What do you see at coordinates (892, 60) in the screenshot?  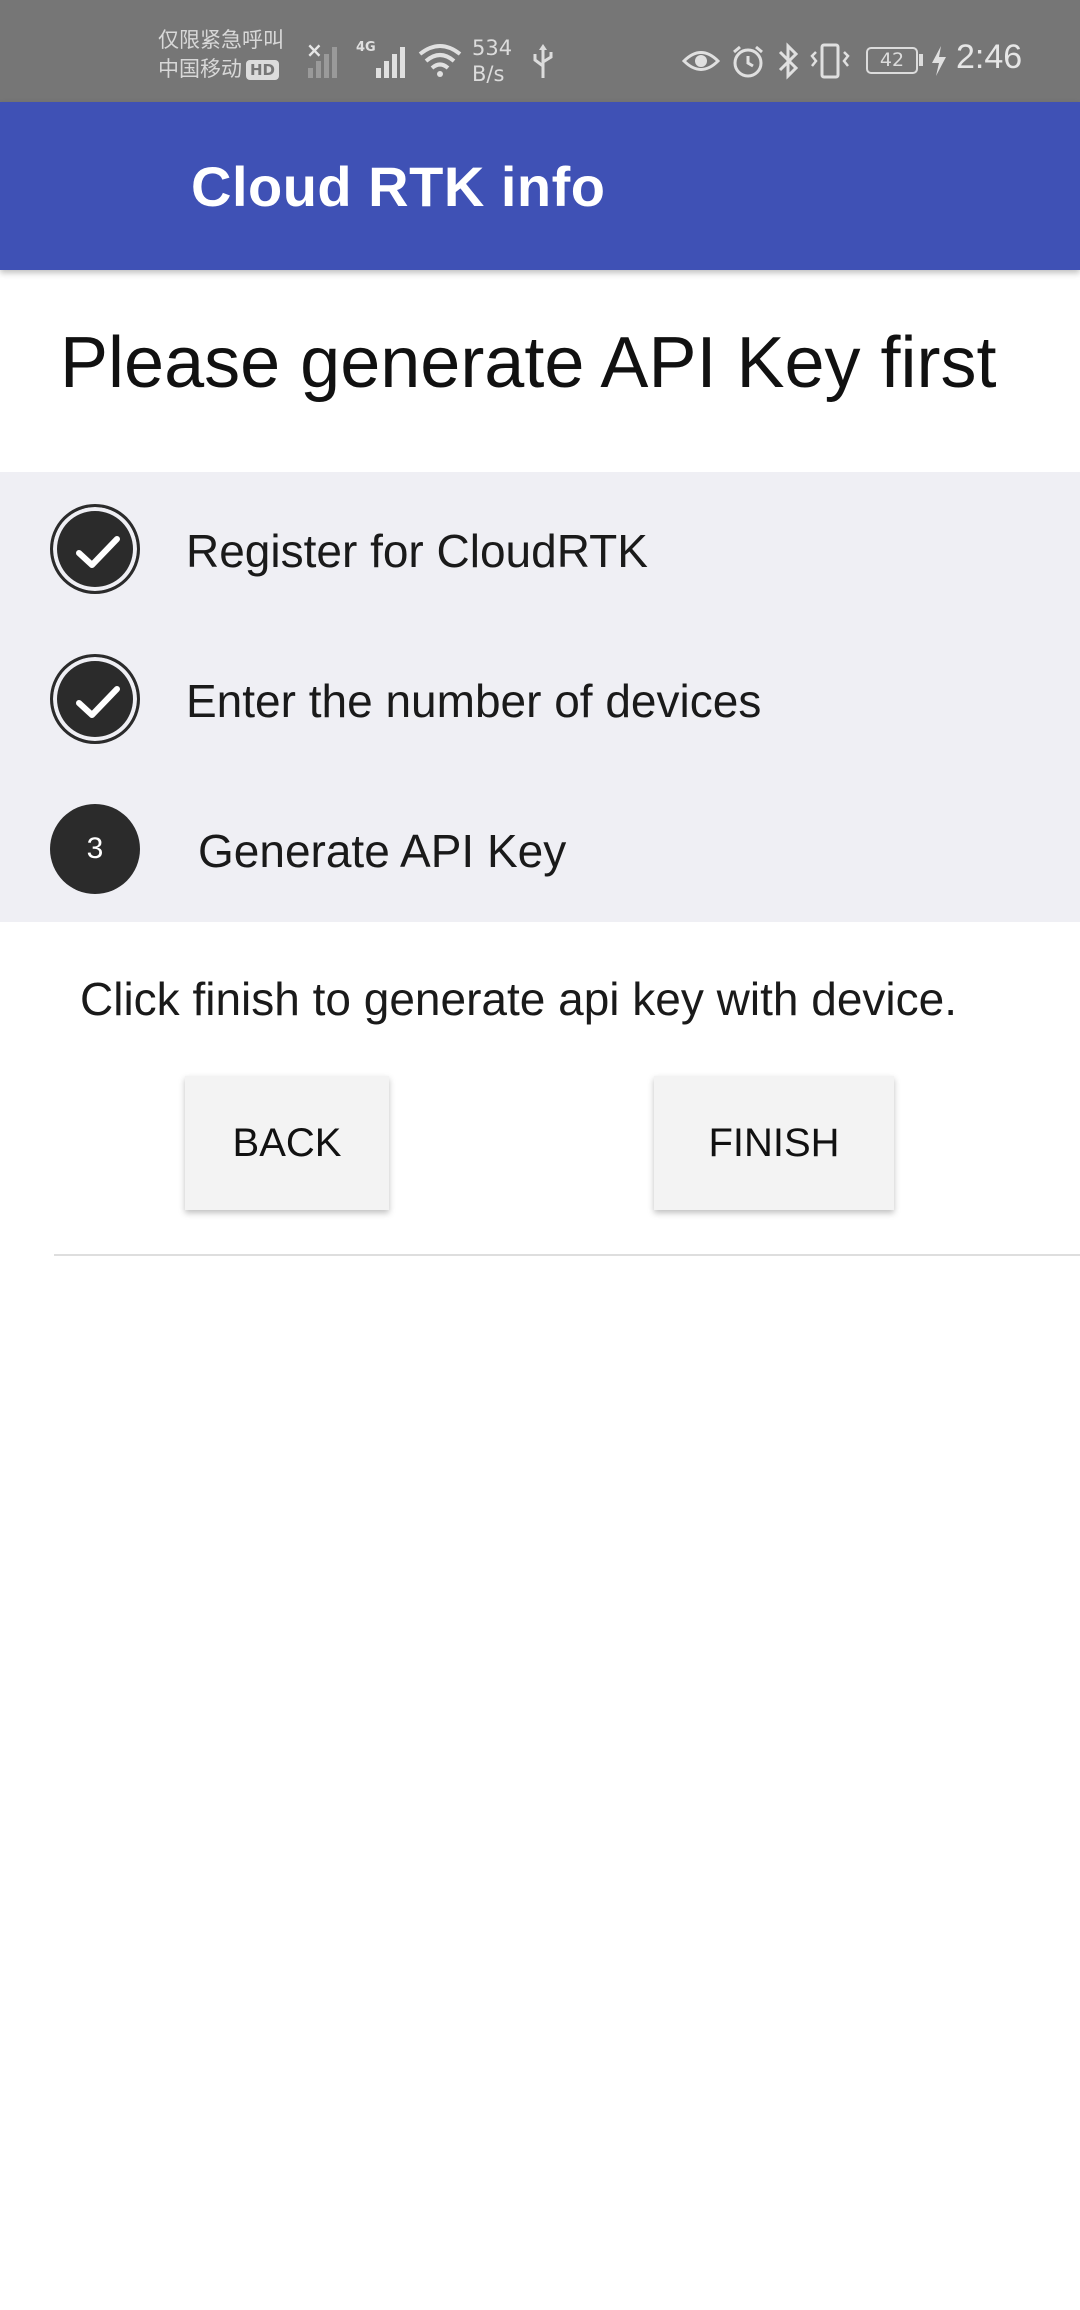 I see `battery-icon: 42` at bounding box center [892, 60].